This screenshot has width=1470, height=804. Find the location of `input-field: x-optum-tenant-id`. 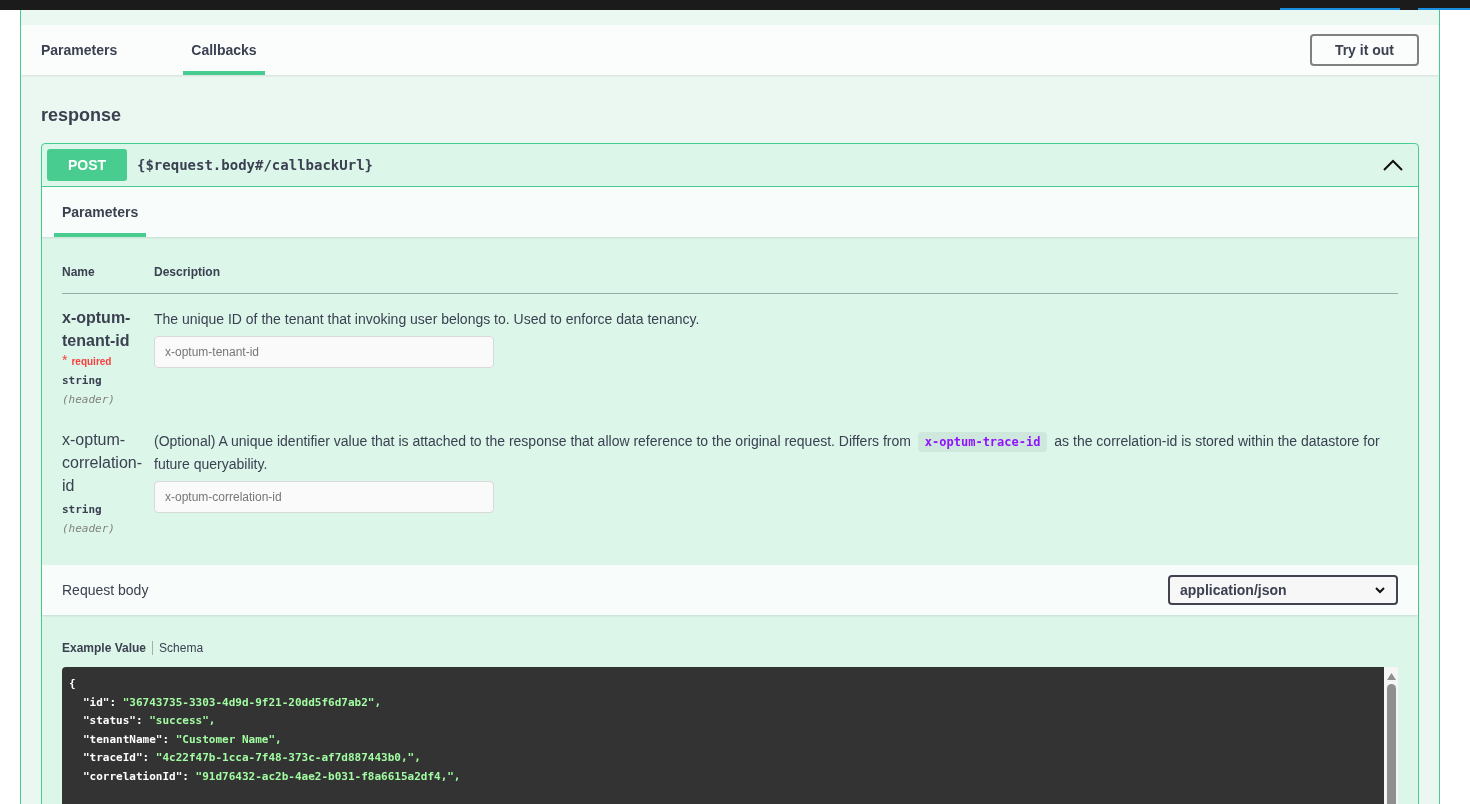

input-field: x-optum-tenant-id is located at coordinates (324, 352).